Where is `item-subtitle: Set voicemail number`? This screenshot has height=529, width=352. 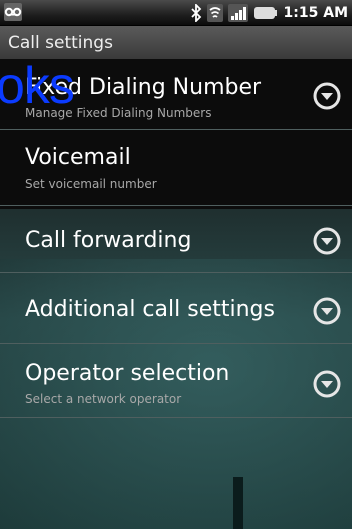 item-subtitle: Set voicemail number is located at coordinates (91, 184).